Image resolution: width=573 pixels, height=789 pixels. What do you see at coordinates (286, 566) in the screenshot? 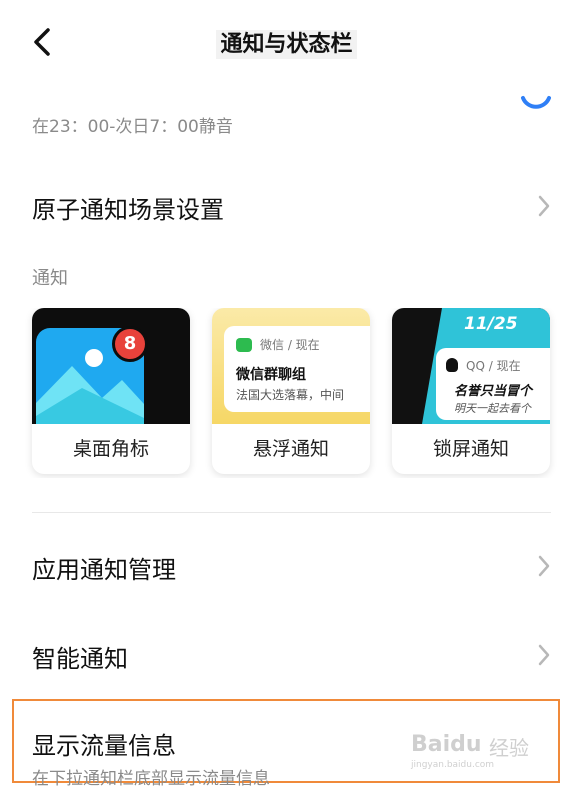
I see `app-notification-management-row: 应用通知管理` at bounding box center [286, 566].